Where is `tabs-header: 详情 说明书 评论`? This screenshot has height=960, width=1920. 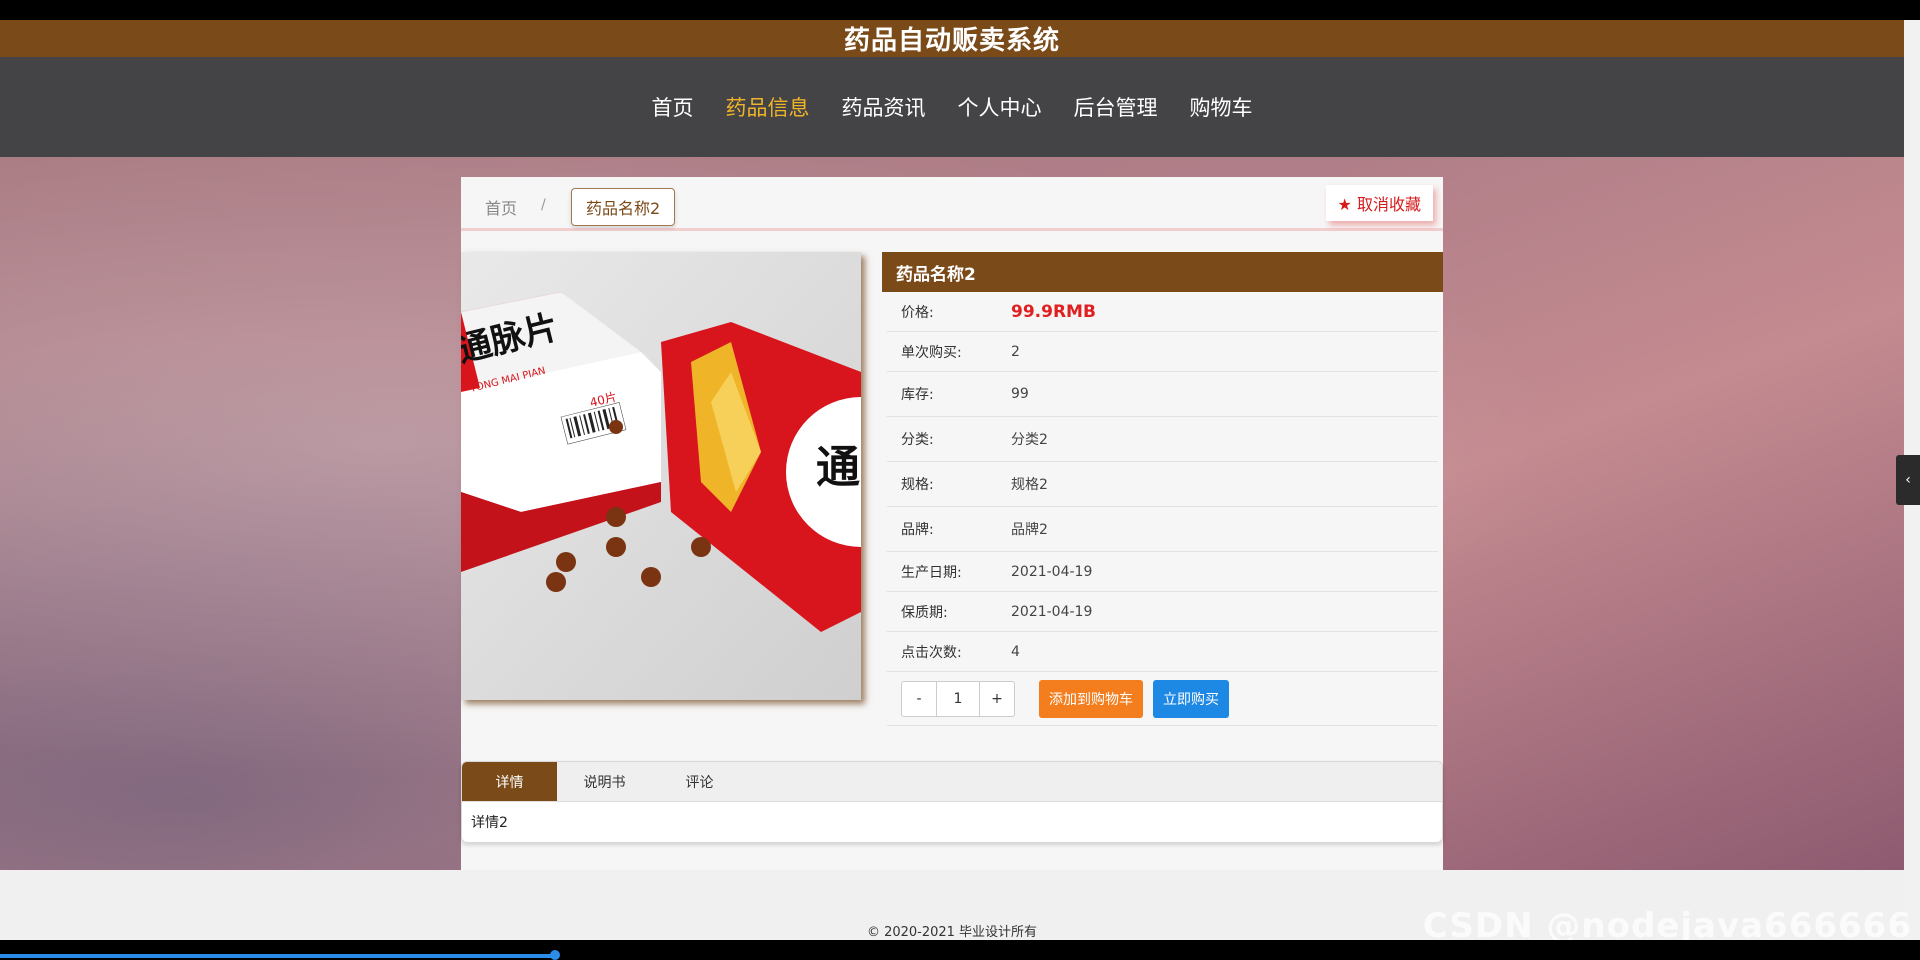
tabs-header: 详情 说明书 评论 is located at coordinates (952, 782).